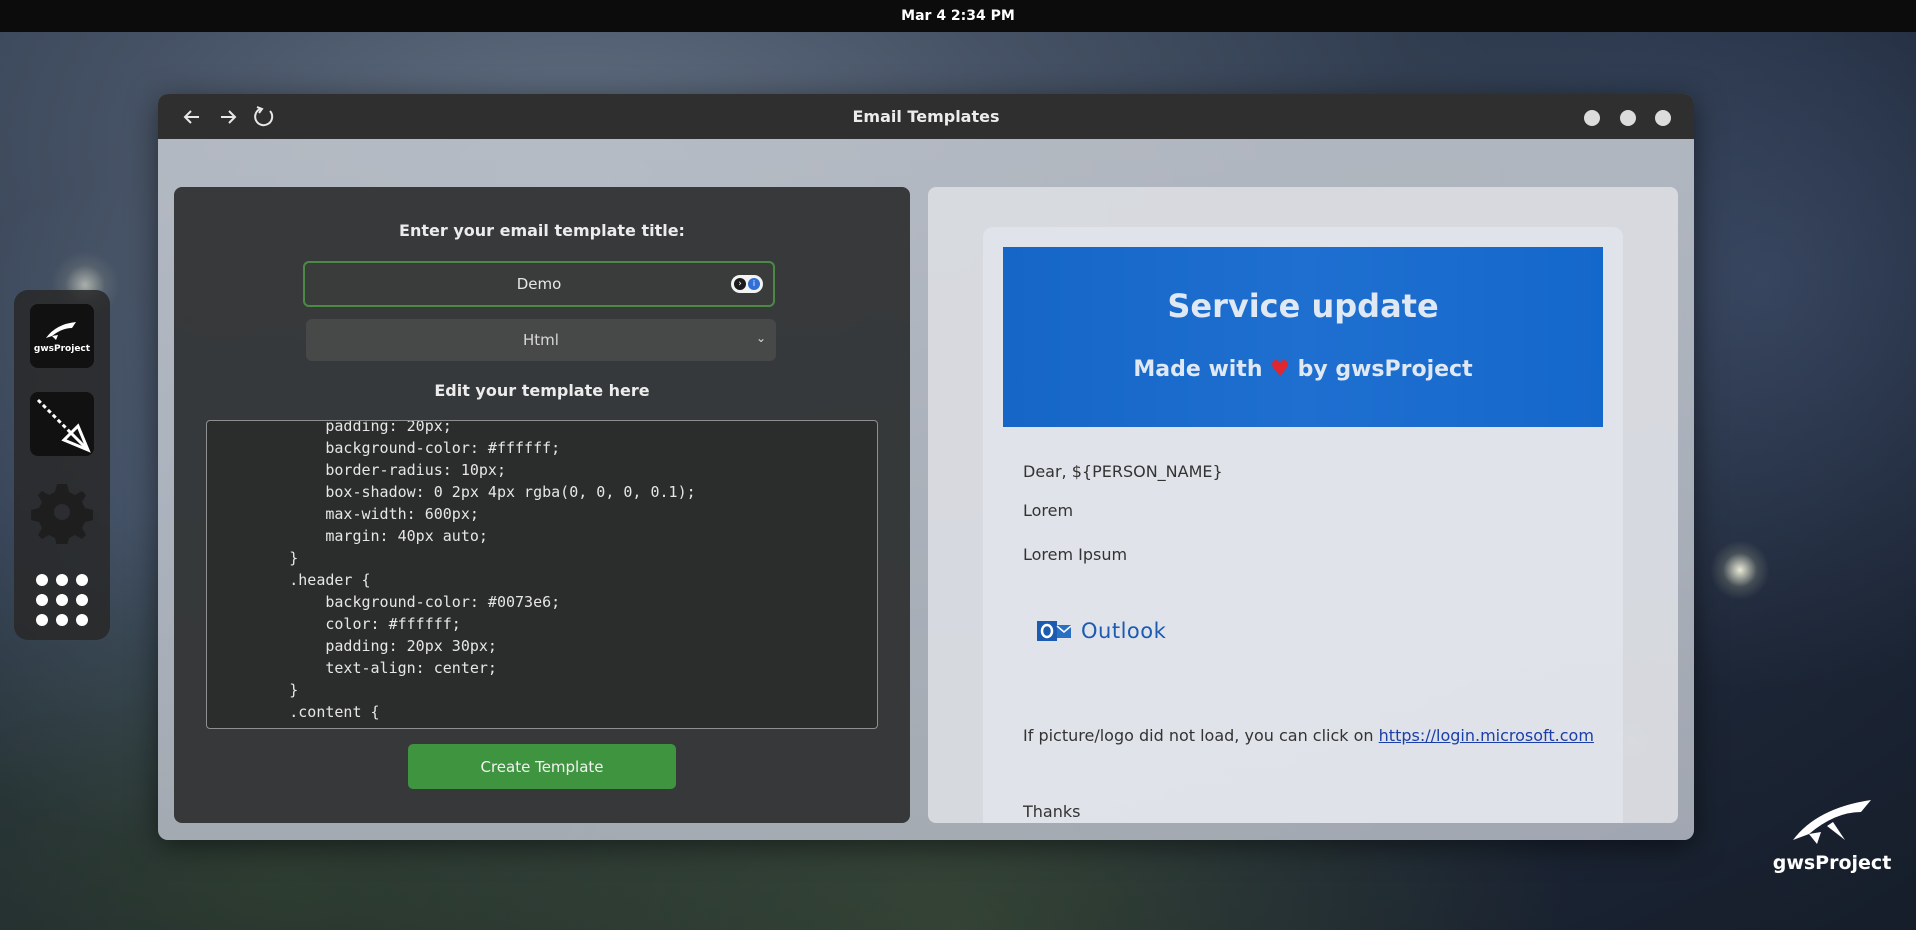 This screenshot has height=930, width=1916. I want to click on email-header-banner: Service update Made with ♥ by gwsProject, so click(1303, 337).